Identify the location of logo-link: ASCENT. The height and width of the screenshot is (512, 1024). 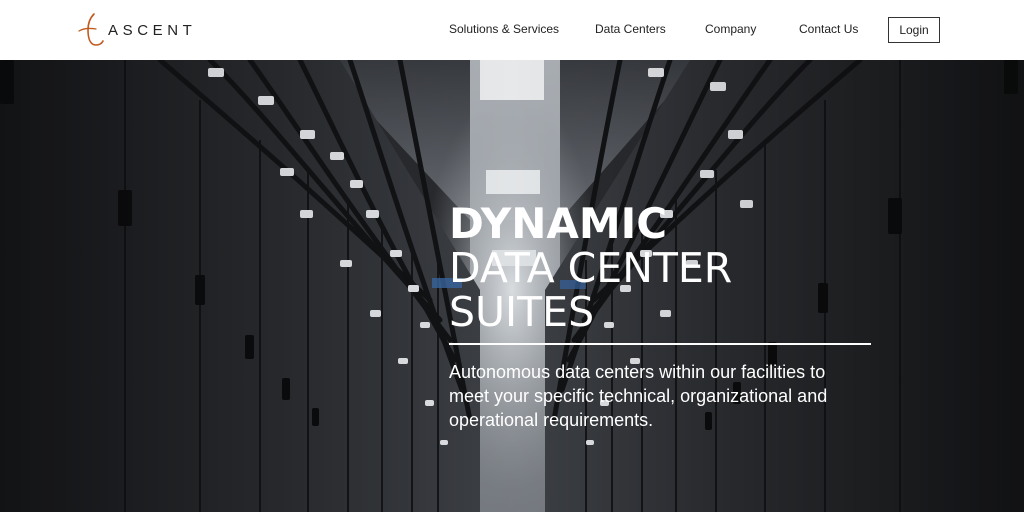
(136, 30).